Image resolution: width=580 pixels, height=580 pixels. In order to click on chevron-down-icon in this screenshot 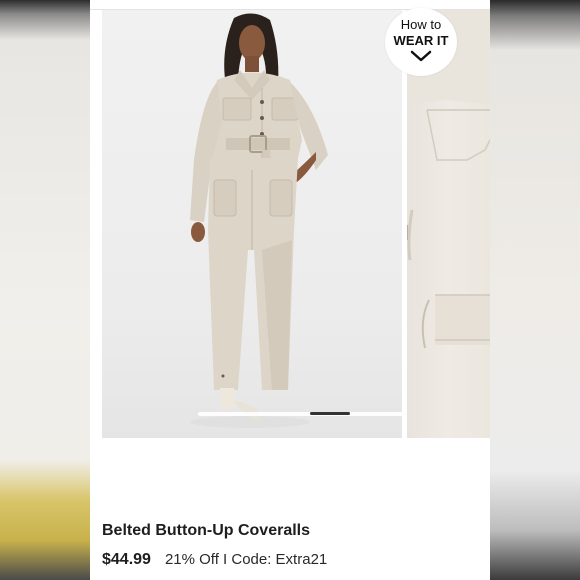, I will do `click(421, 56)`.